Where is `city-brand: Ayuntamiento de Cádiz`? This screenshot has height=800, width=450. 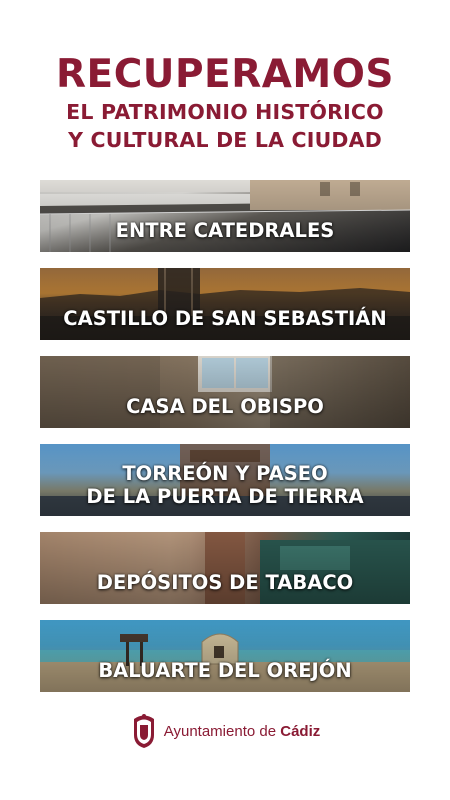
city-brand: Ayuntamiento de Cádiz is located at coordinates (225, 731).